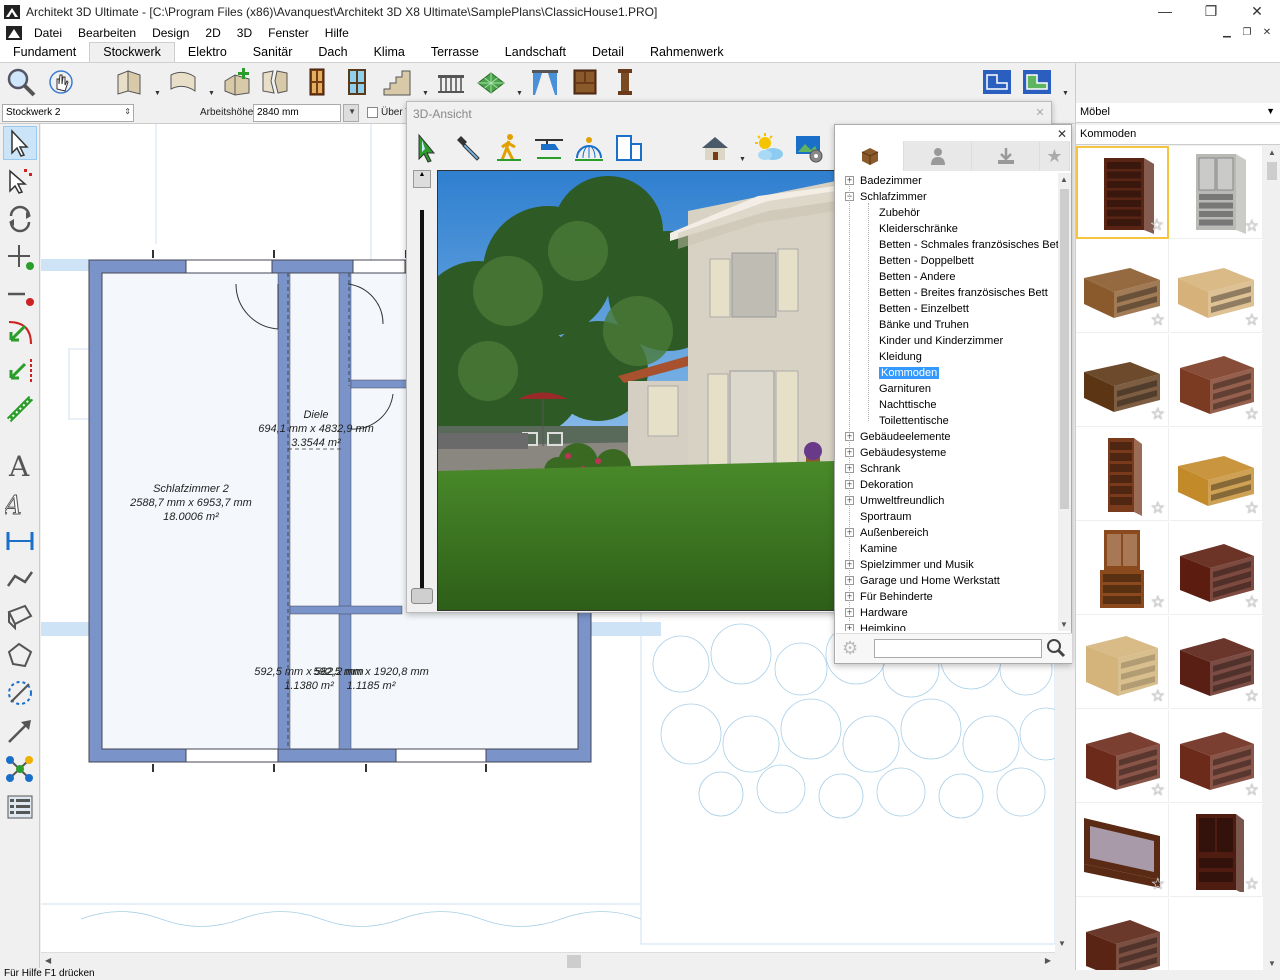 This screenshot has height=980, width=1280. I want to click on tree-item: Garnituren, so click(905, 389).